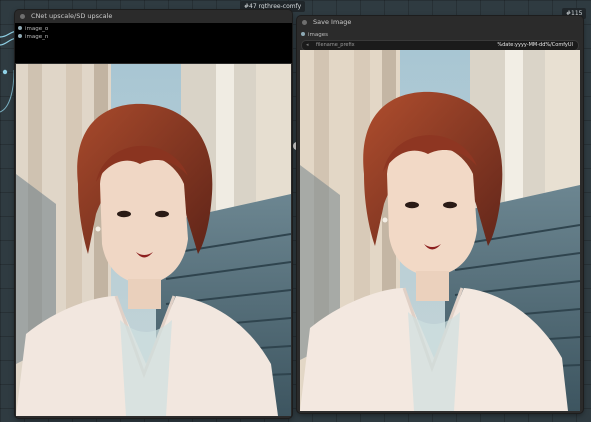 The width and height of the screenshot is (591, 422). What do you see at coordinates (153, 43) in the screenshot?
I see `node-inputs-area` at bounding box center [153, 43].